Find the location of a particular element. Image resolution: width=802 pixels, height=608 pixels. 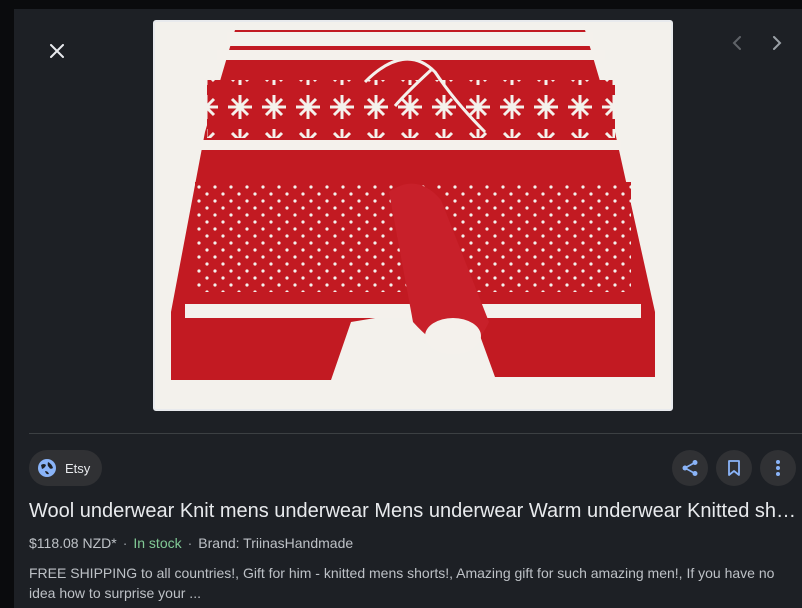

chevron-right-icon is located at coordinates (777, 43).